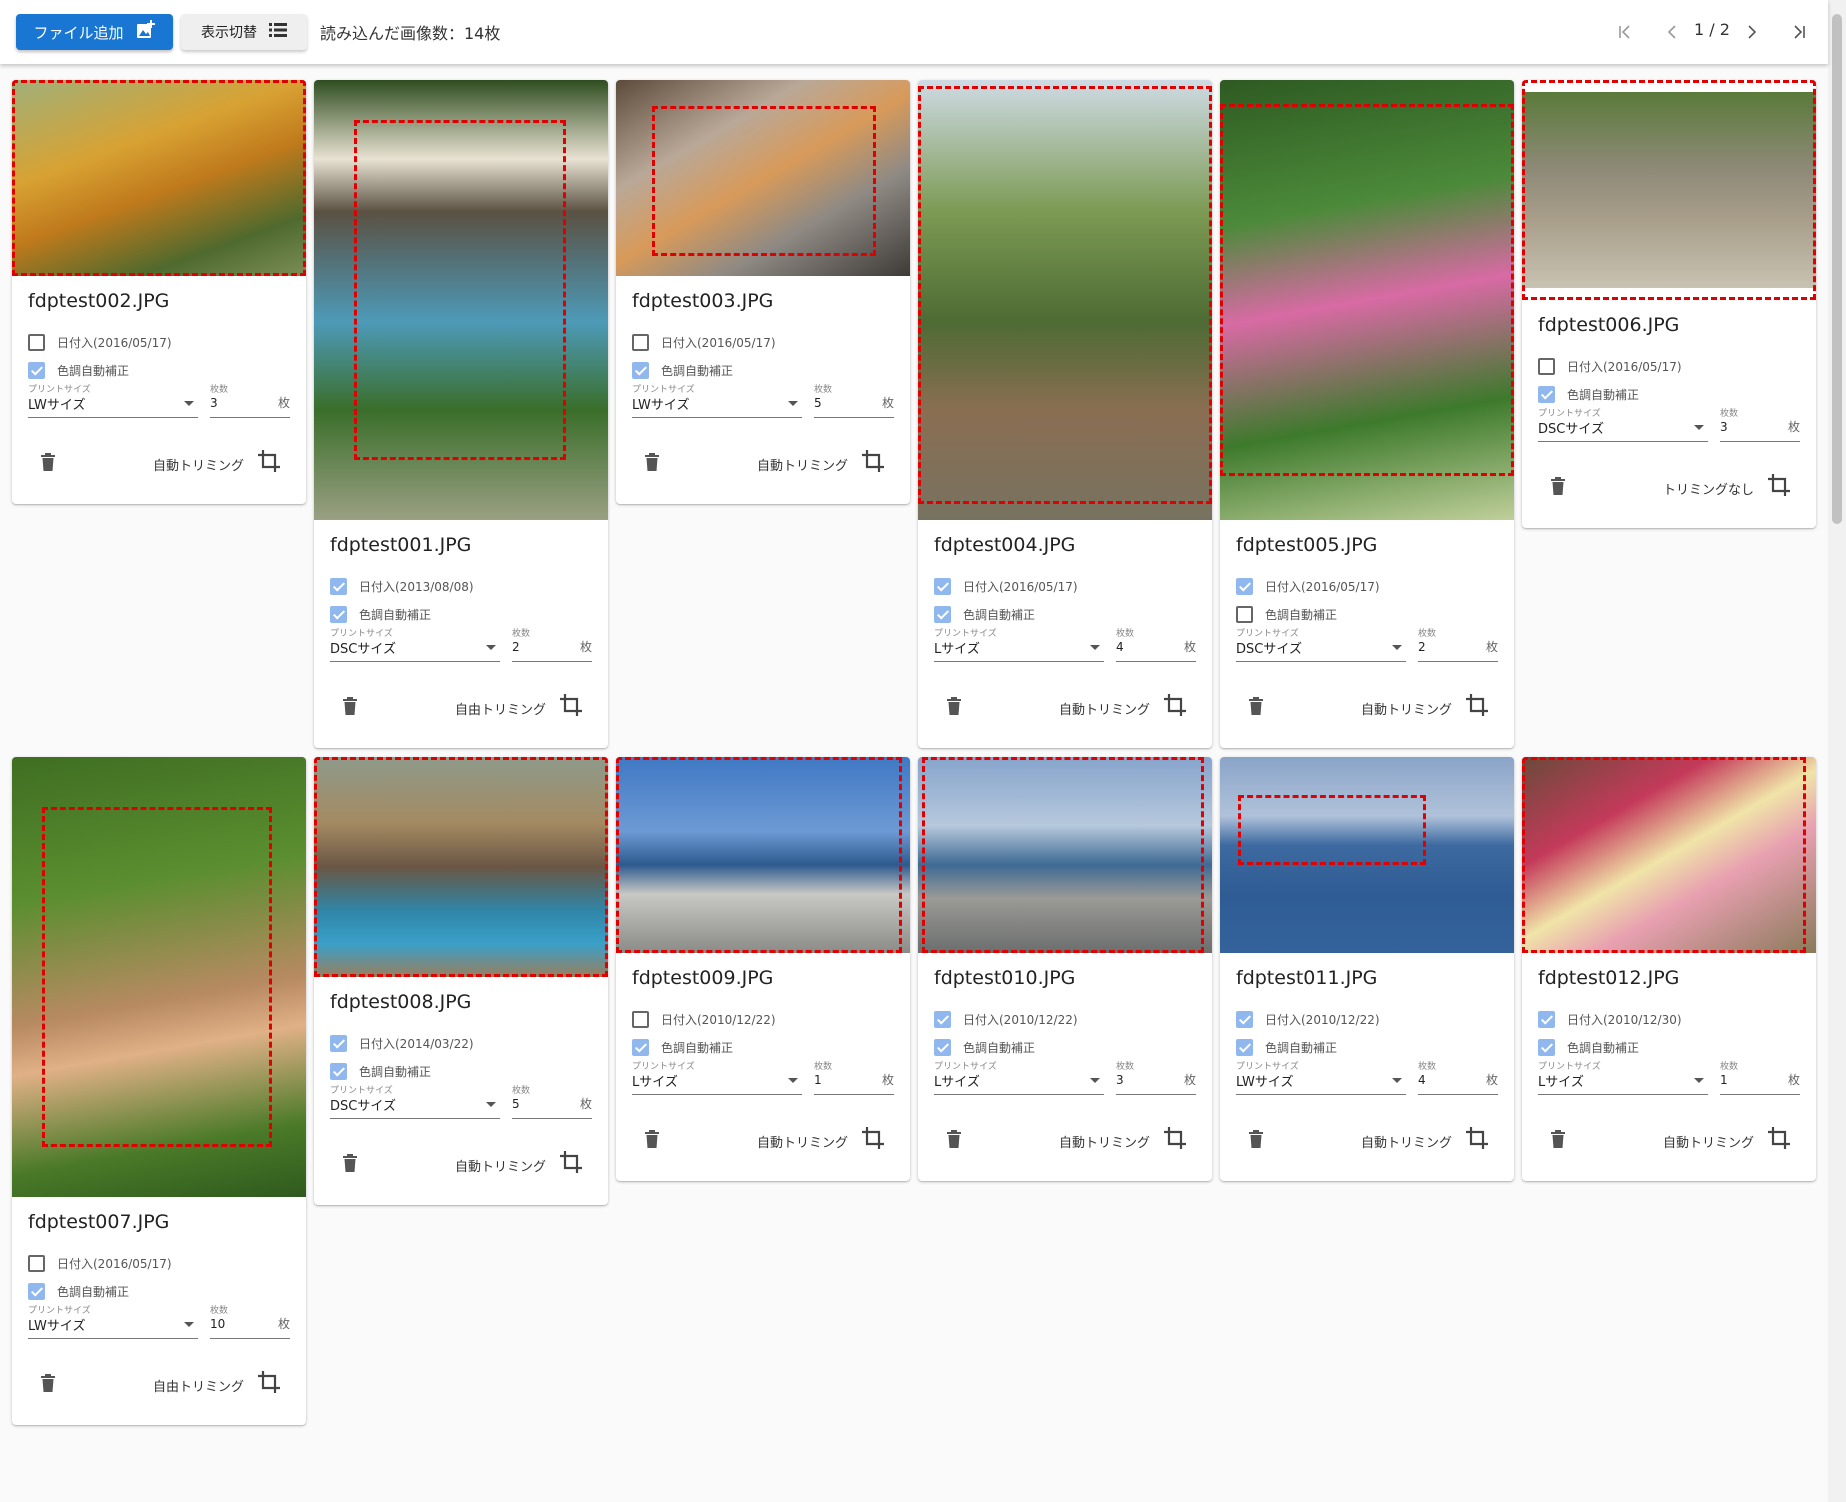 The height and width of the screenshot is (1502, 1846). What do you see at coordinates (244, 32) in the screenshot?
I see `toggle-view-button: 表示切替` at bounding box center [244, 32].